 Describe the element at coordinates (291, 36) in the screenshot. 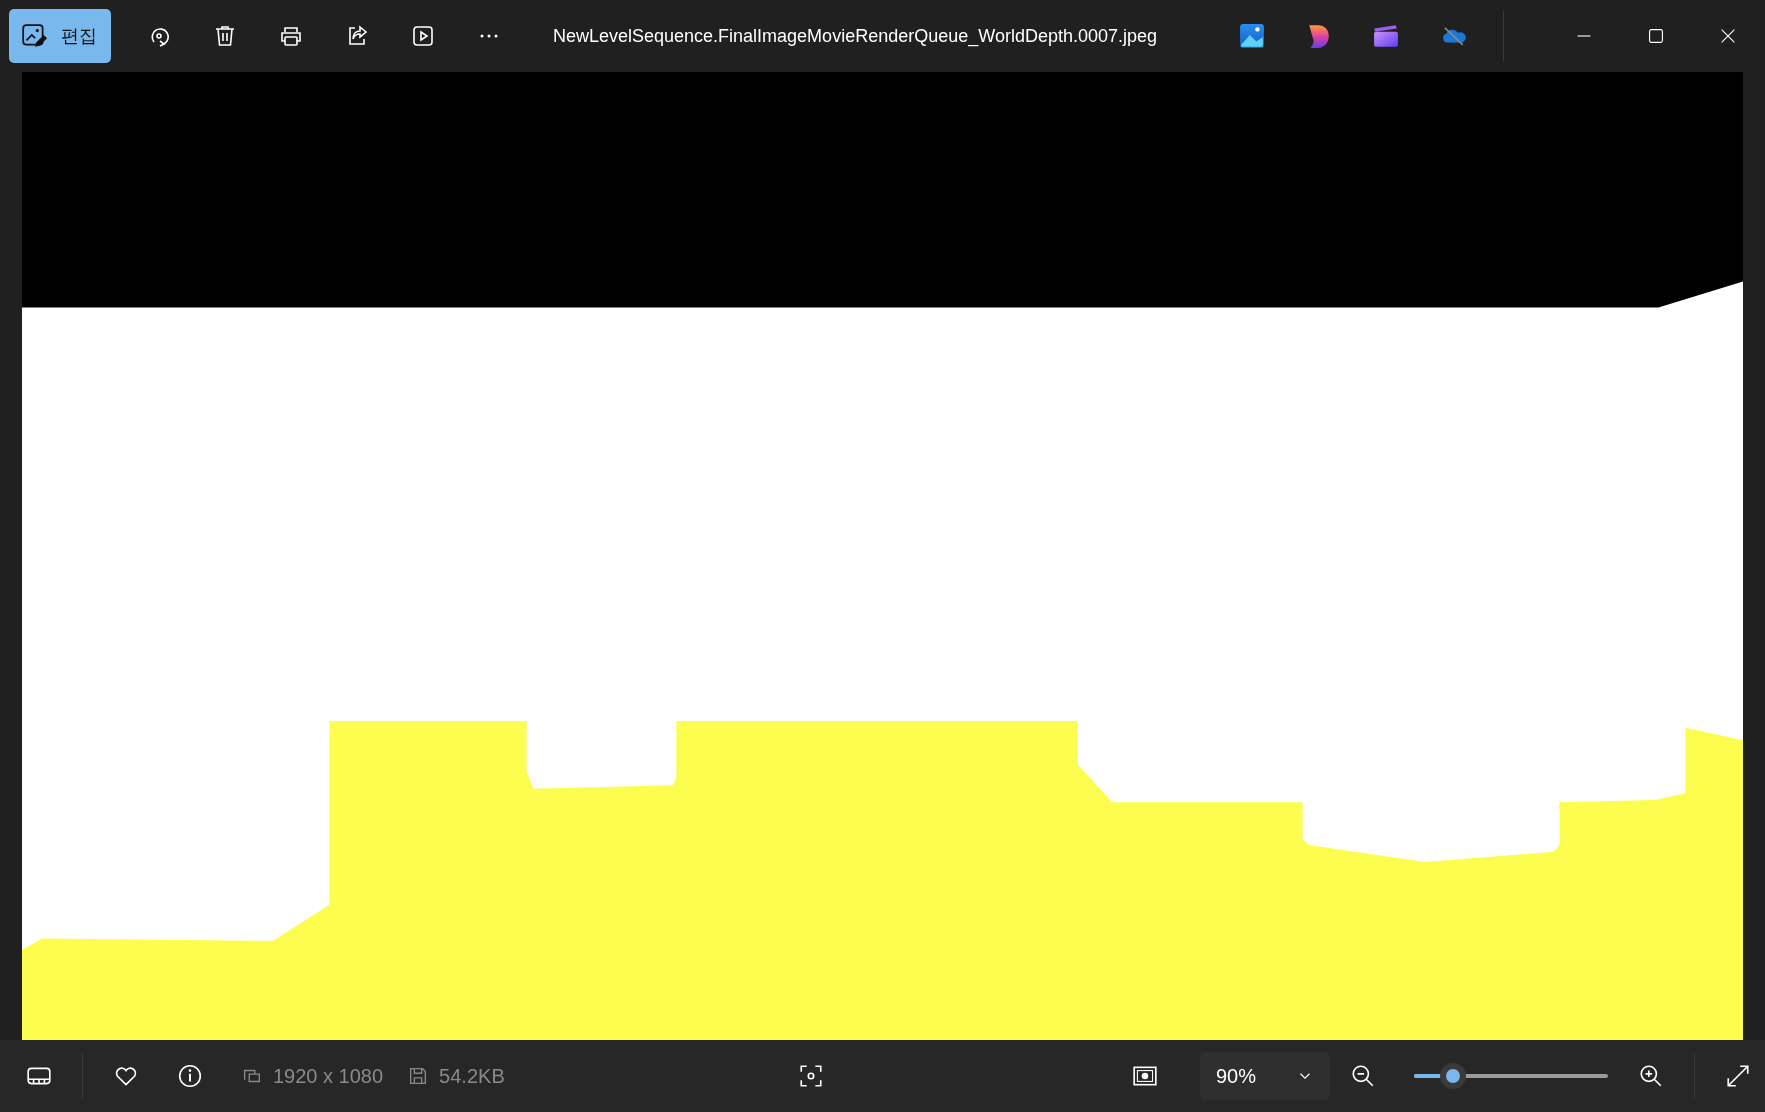

I see `printer-icon` at that location.